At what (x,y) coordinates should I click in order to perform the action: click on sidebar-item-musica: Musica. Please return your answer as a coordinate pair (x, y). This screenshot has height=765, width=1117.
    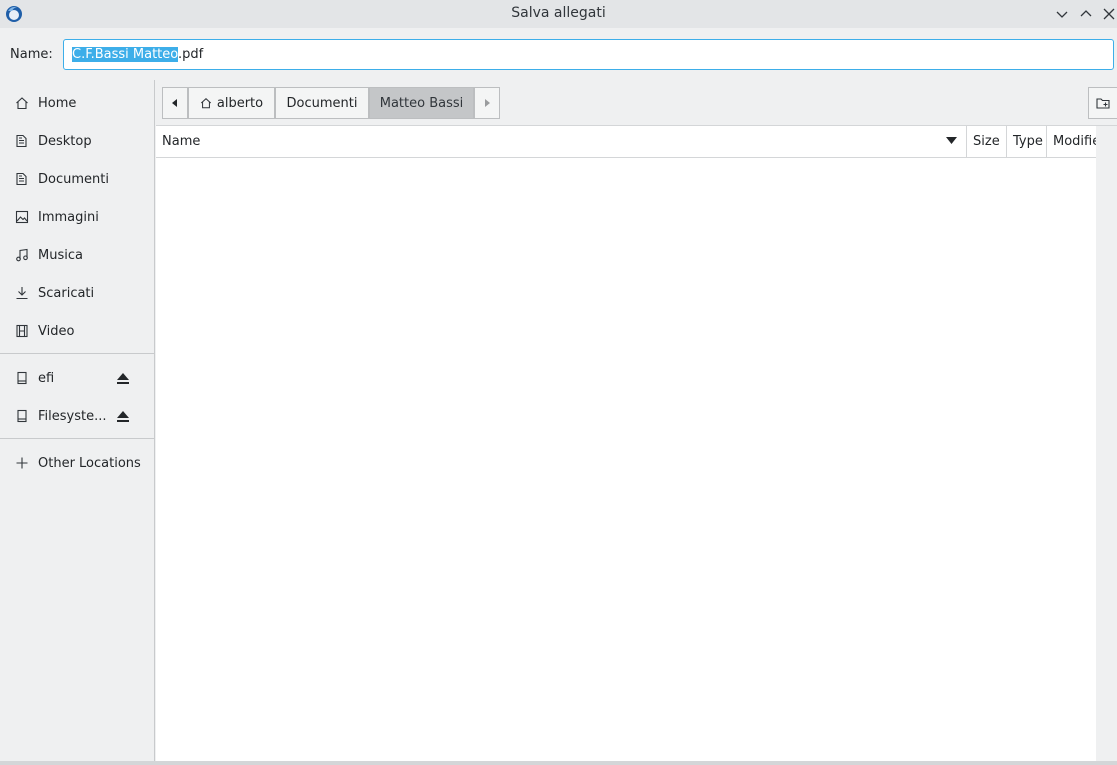
    Looking at the image, I should click on (77, 255).